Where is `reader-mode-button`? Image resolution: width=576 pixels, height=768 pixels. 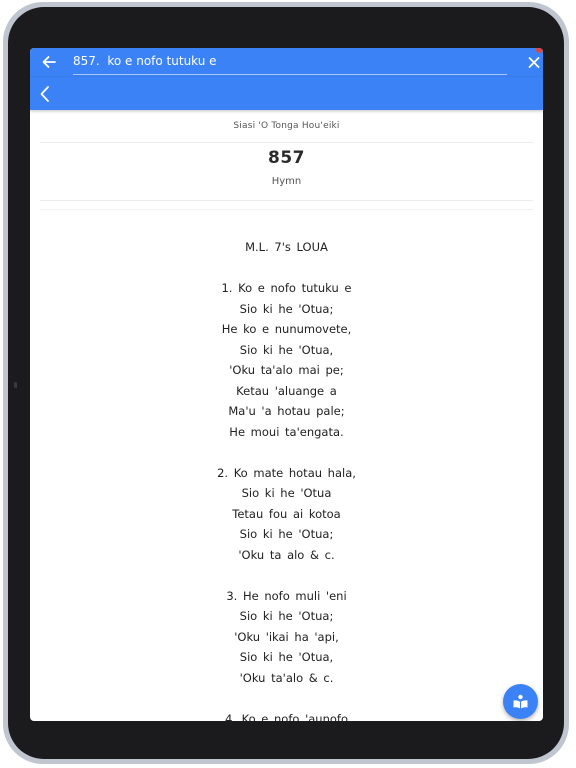
reader-mode-button is located at coordinates (520, 701).